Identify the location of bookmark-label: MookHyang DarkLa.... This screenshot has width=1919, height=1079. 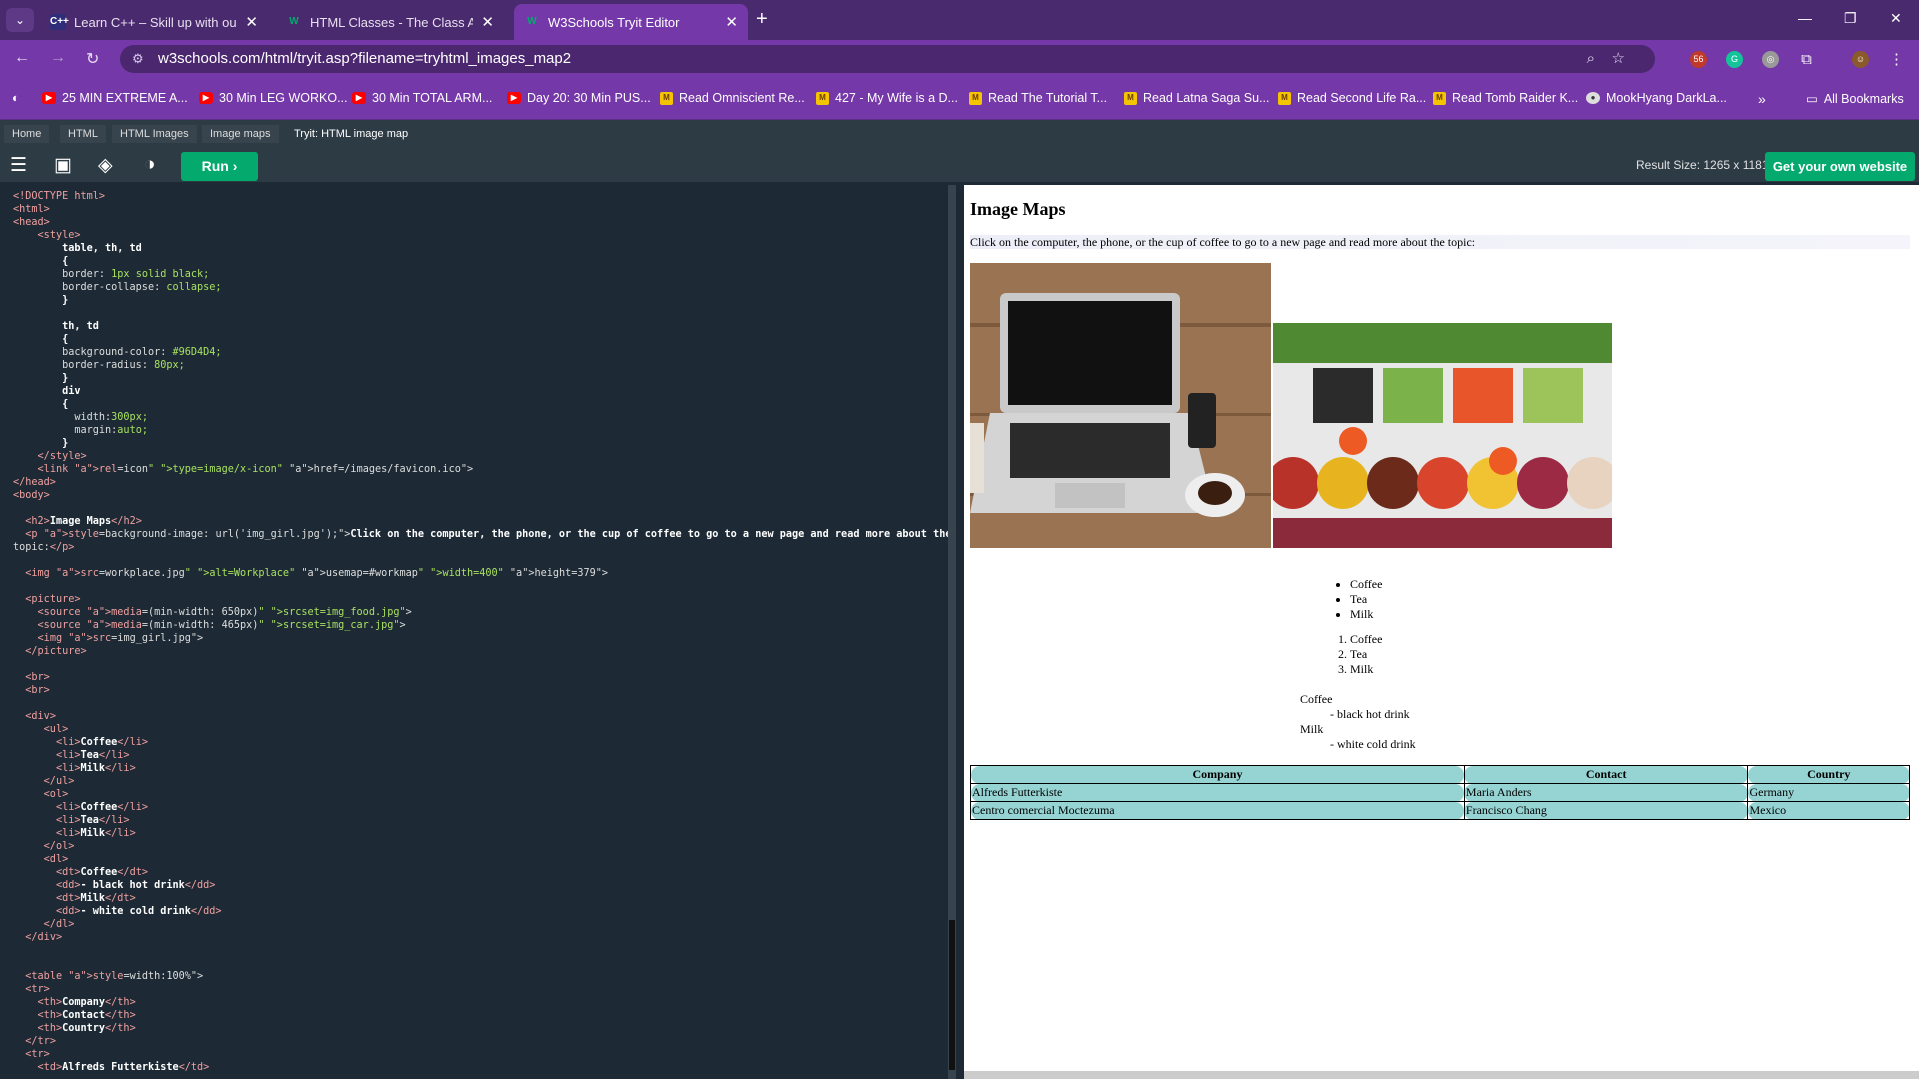
(1666, 98).